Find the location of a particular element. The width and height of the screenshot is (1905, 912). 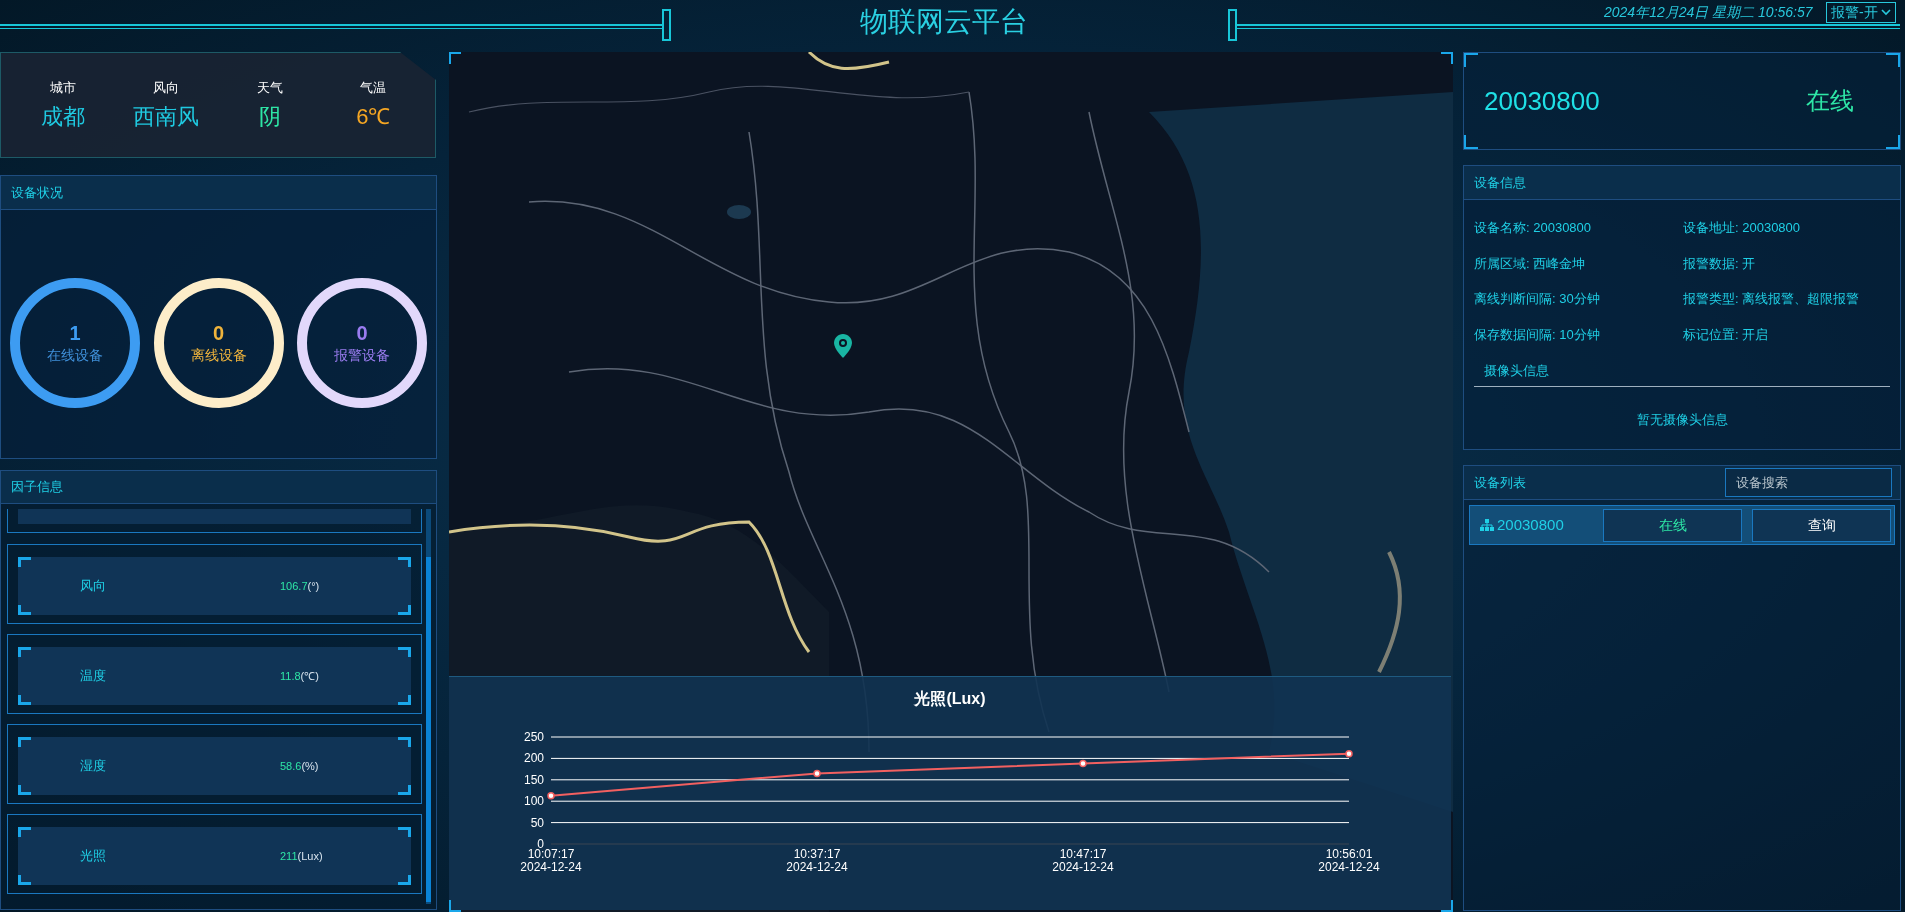

app-title: 物联网云平台 is located at coordinates (944, 22).